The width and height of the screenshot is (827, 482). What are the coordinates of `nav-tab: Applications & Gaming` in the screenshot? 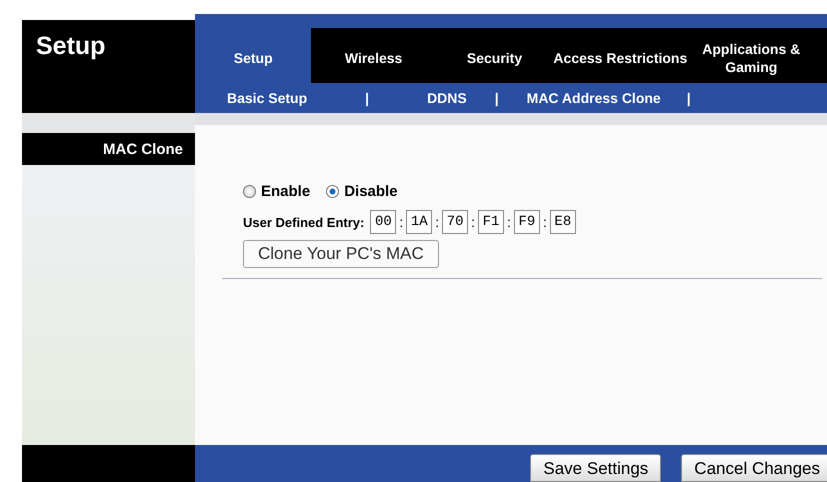 It's located at (757, 55).